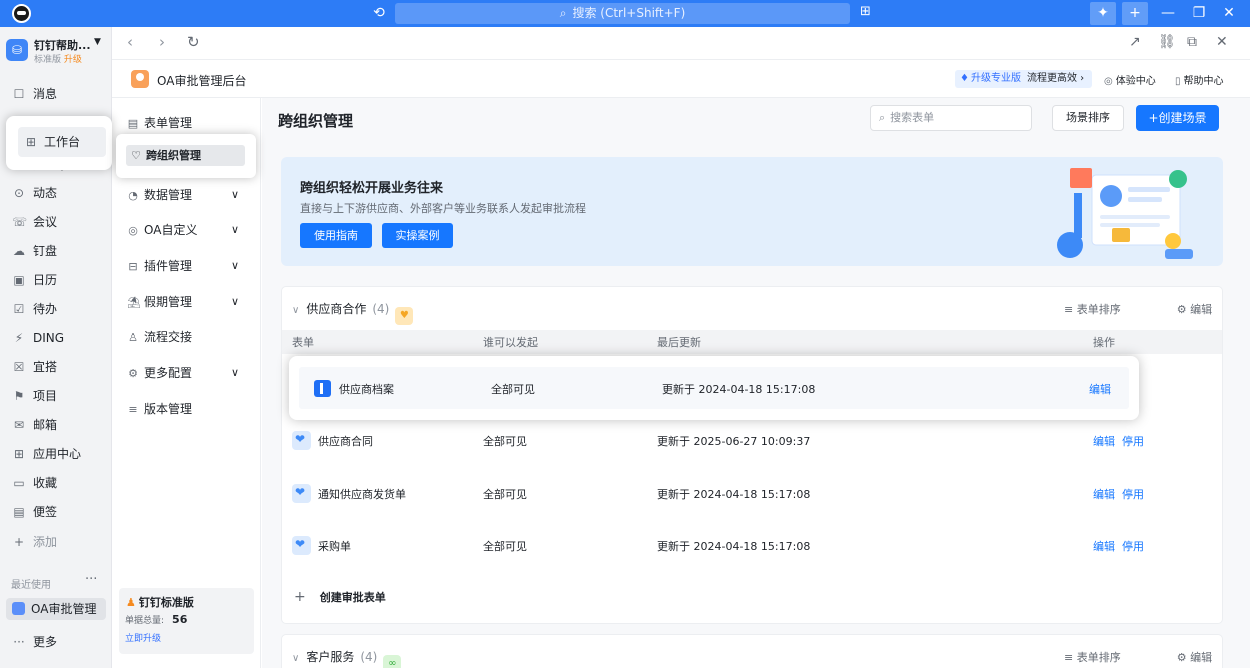 This screenshot has height=668, width=1250. Describe the element at coordinates (316, 121) in the screenshot. I see `page-title: 跨组织管理` at that location.